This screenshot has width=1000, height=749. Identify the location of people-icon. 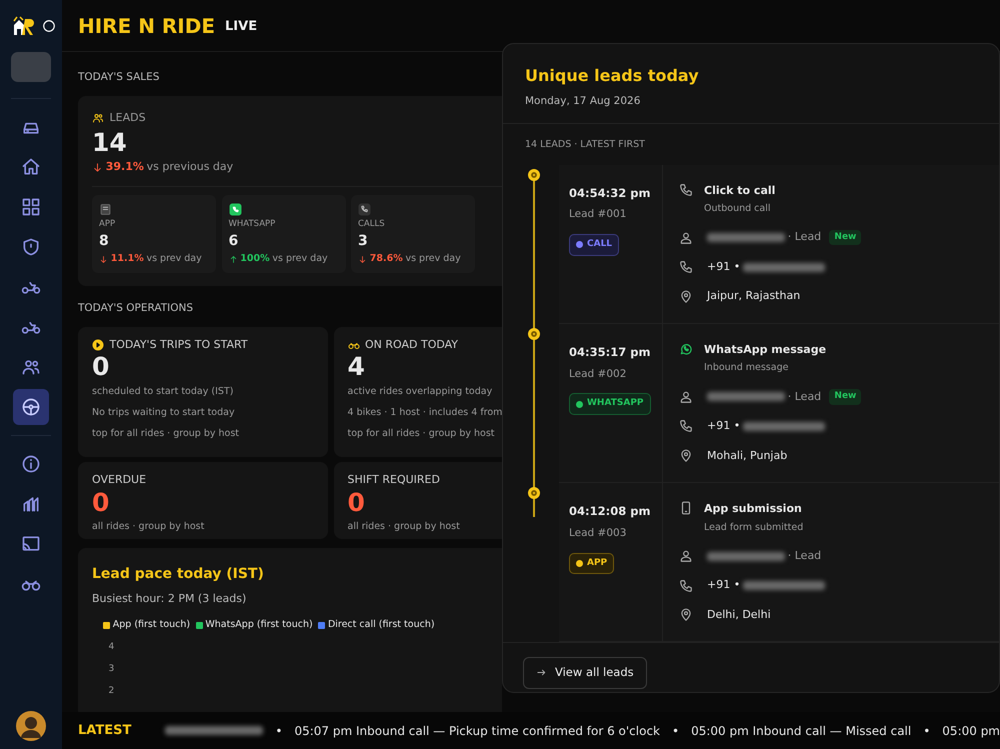
(98, 118).